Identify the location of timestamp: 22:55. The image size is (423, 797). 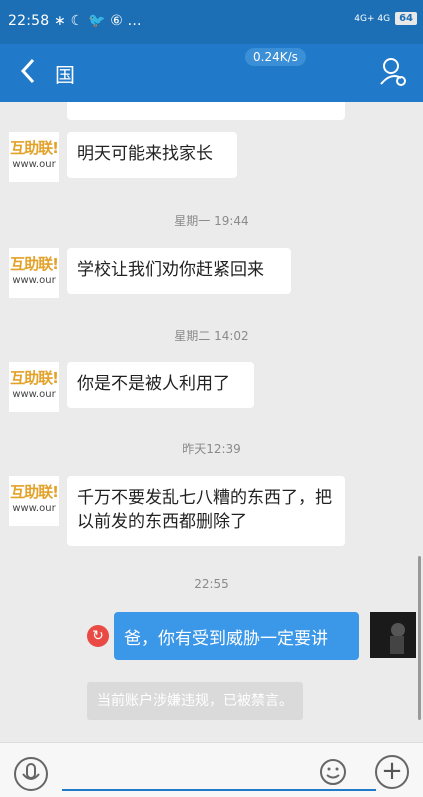
(211, 584).